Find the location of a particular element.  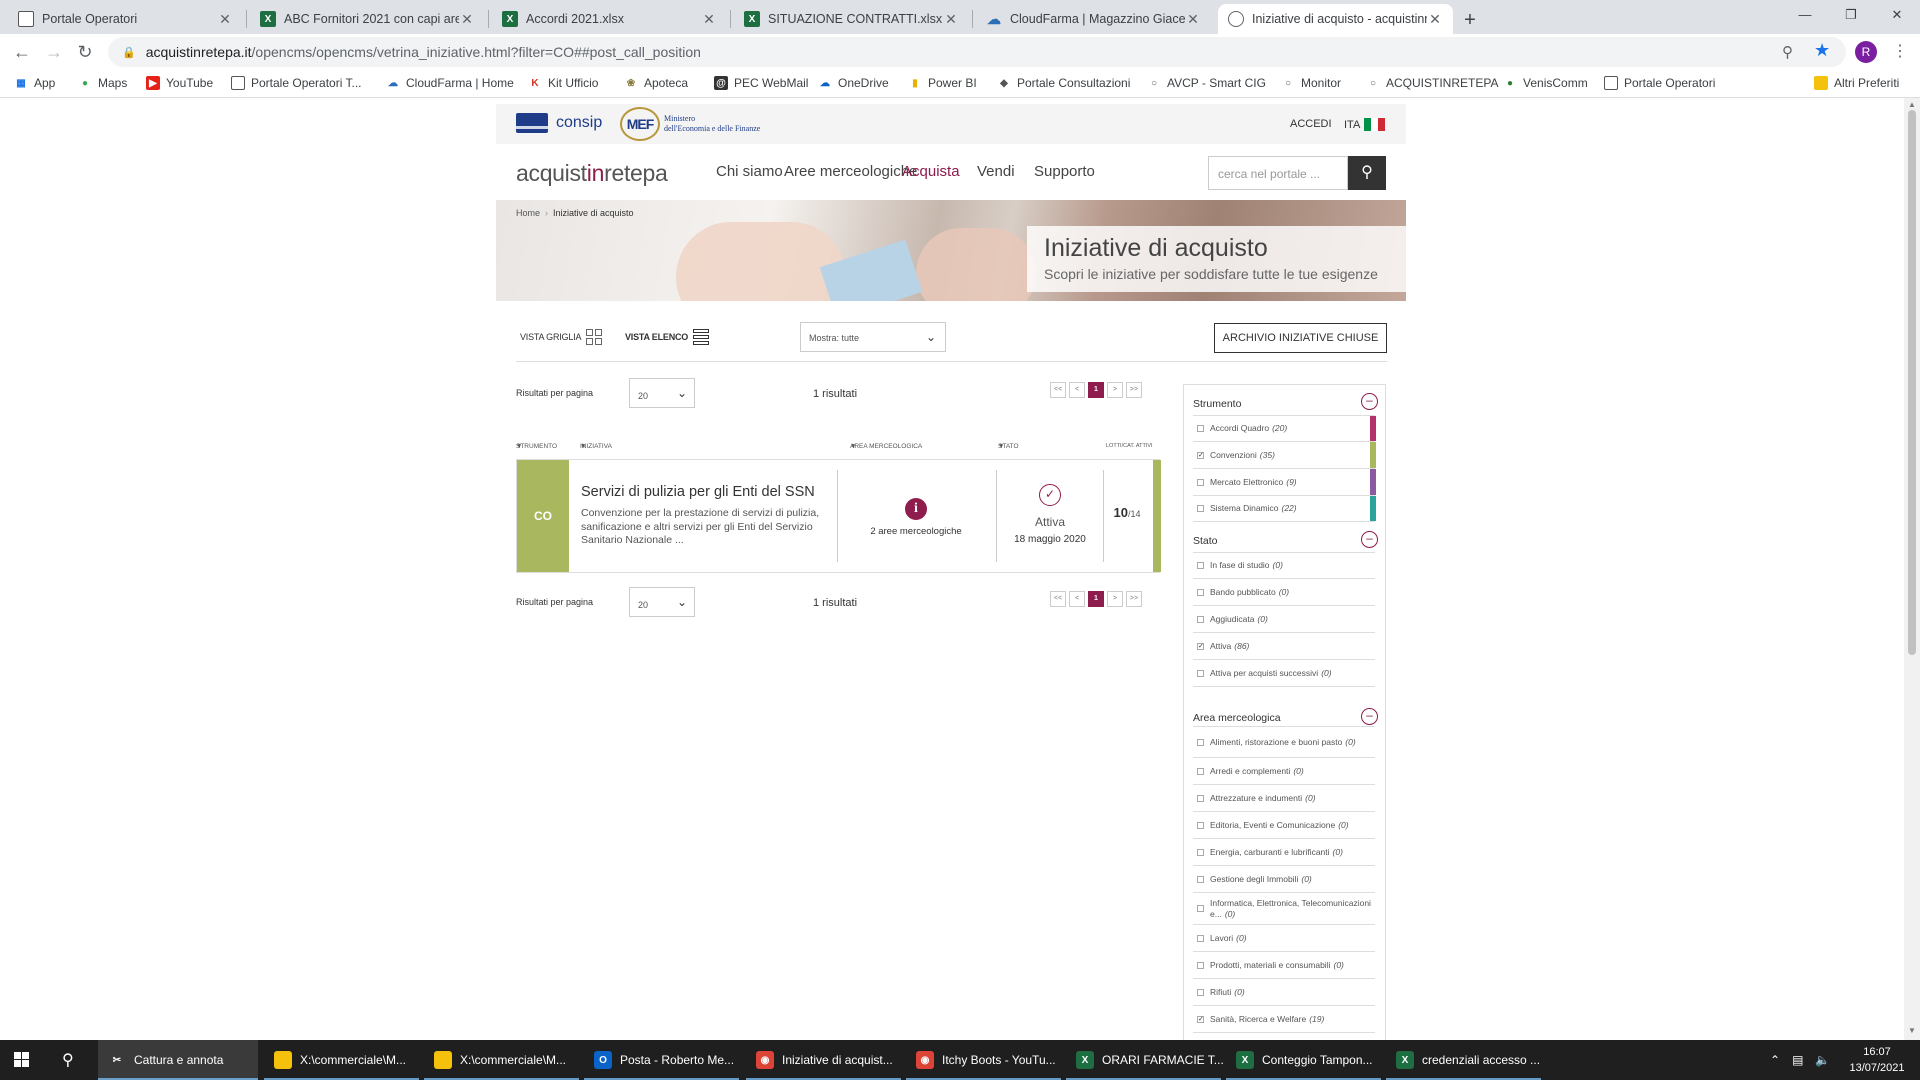

nav-acquista: Acquista is located at coordinates (931, 171).